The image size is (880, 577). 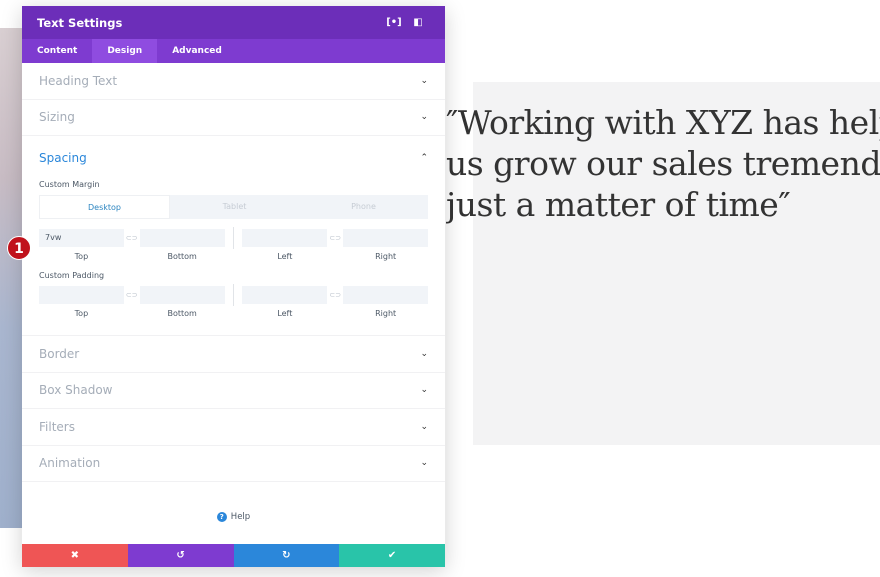 I want to click on margin-top-input: 7vw, so click(x=81, y=238).